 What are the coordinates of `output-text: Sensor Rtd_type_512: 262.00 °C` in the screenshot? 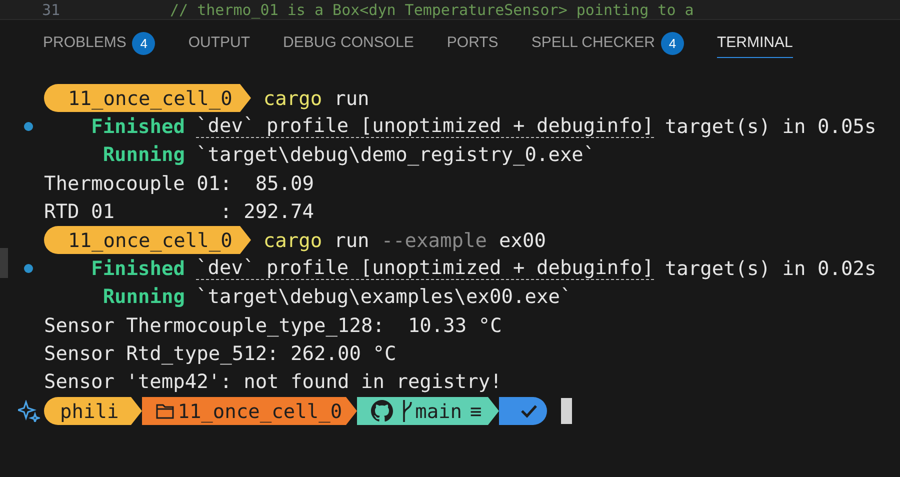 It's located at (220, 354).